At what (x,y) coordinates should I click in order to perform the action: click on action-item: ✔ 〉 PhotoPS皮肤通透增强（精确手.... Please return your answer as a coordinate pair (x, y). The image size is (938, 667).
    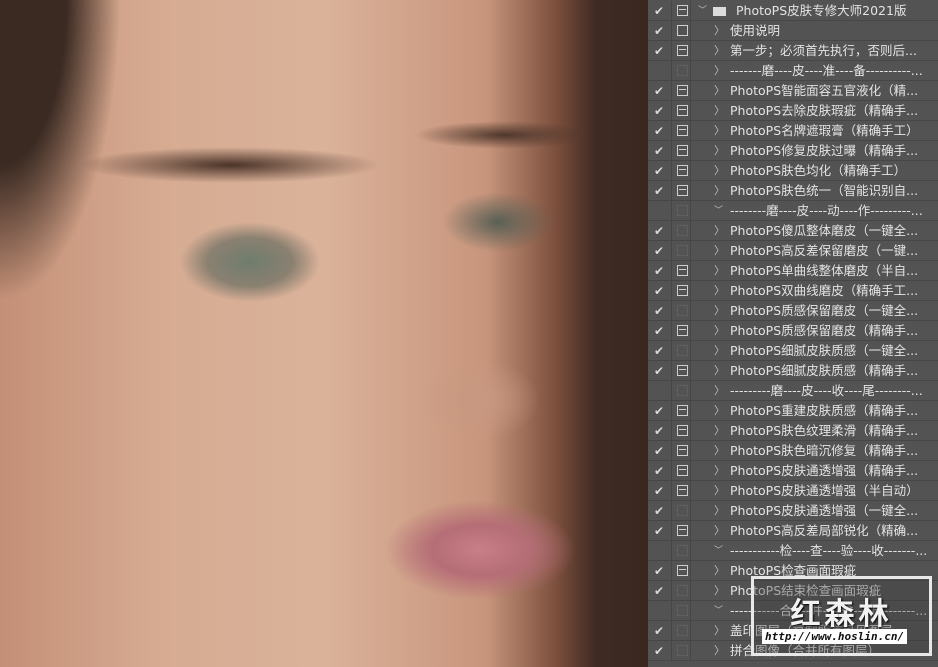
    Looking at the image, I should click on (793, 471).